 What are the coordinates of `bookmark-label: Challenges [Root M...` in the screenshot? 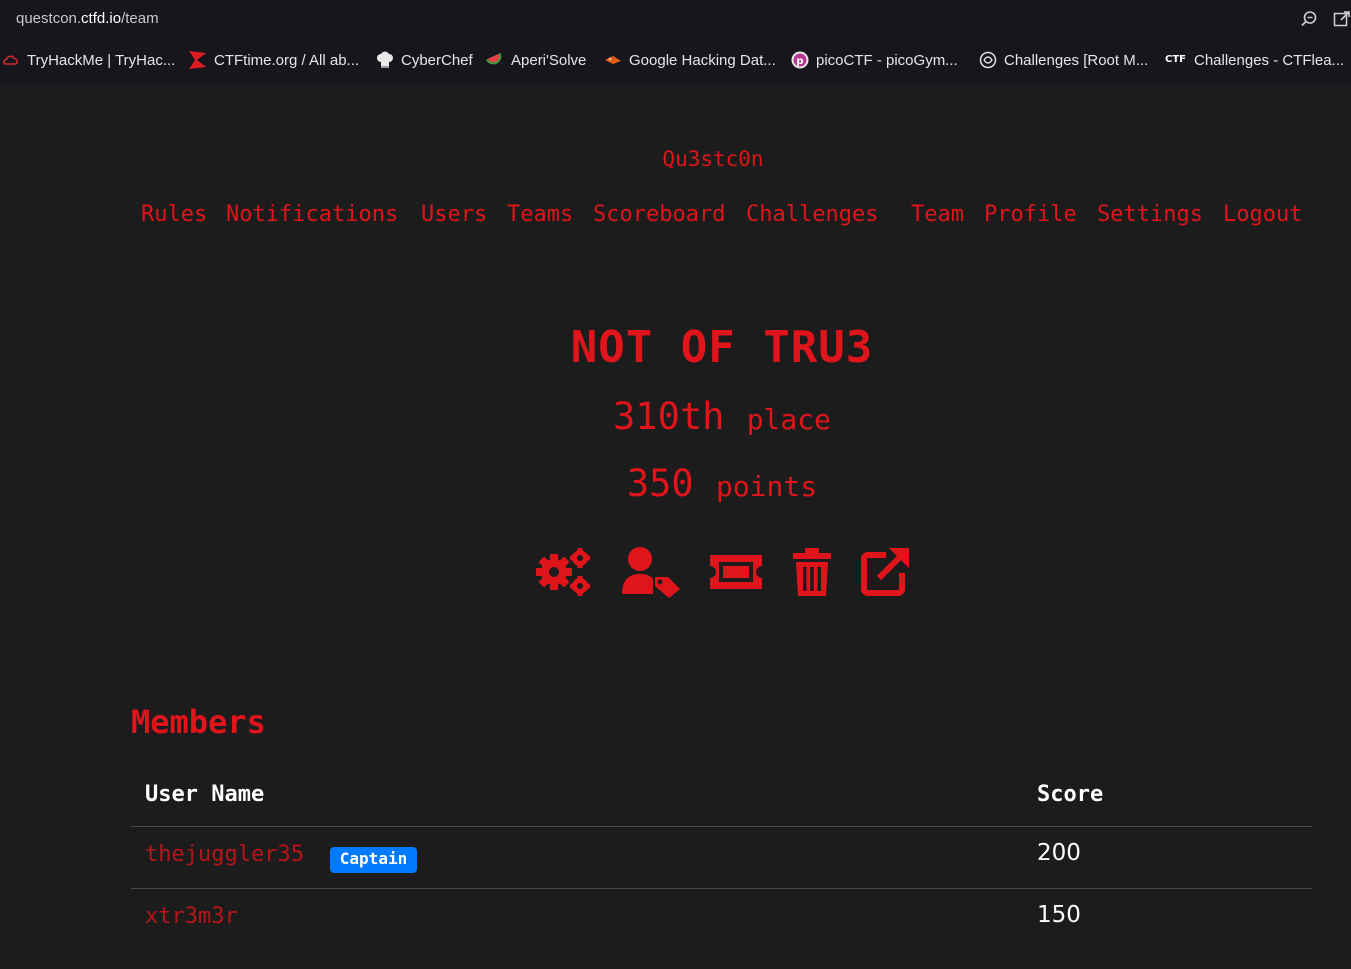 It's located at (1076, 60).